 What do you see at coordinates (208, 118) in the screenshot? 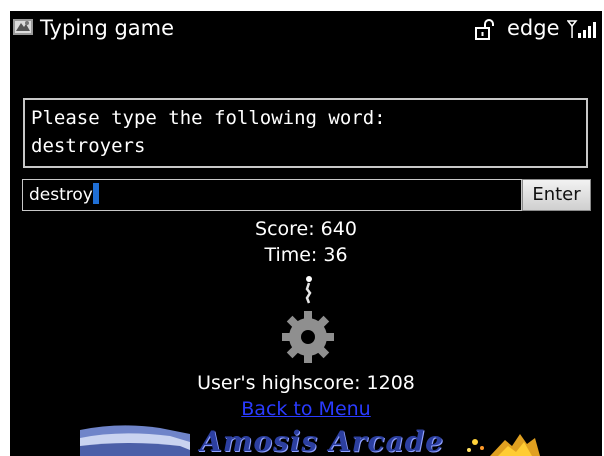
I see `prompt-instruction: Please type the following word:` at bounding box center [208, 118].